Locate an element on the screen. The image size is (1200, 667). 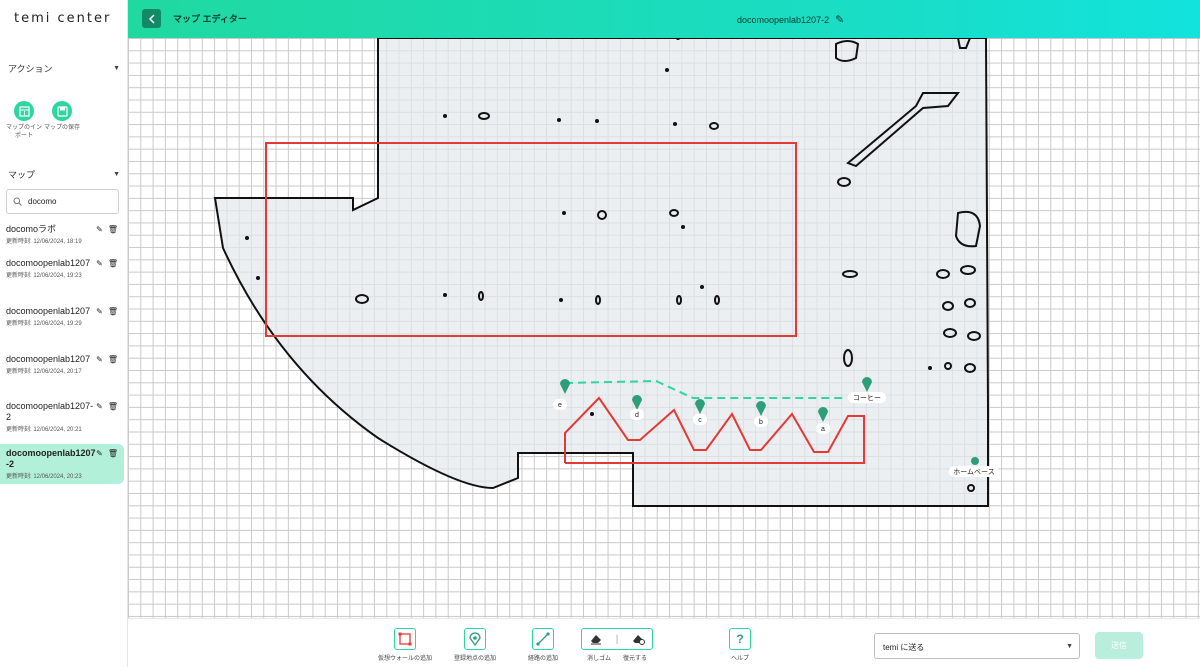
add-path-tool: 経路の追加 is located at coordinates (543, 645).